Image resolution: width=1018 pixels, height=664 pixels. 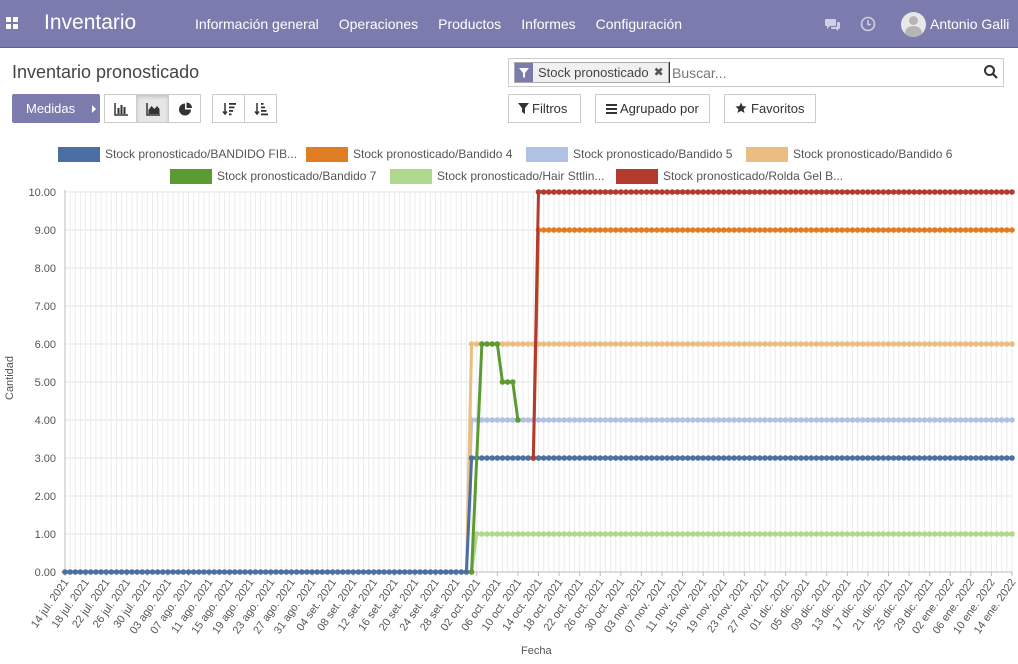 I want to click on favorites-button: Favoritos, so click(x=770, y=108).